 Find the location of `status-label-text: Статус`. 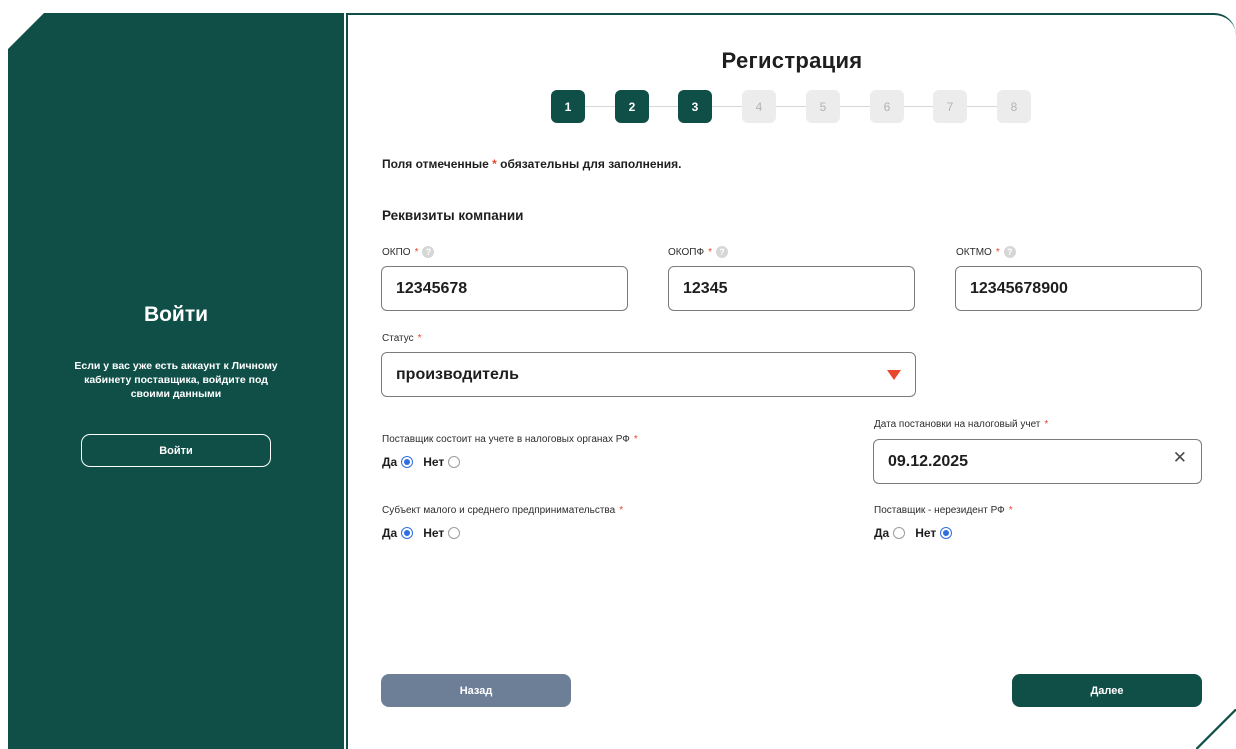

status-label-text: Статус is located at coordinates (398, 338).